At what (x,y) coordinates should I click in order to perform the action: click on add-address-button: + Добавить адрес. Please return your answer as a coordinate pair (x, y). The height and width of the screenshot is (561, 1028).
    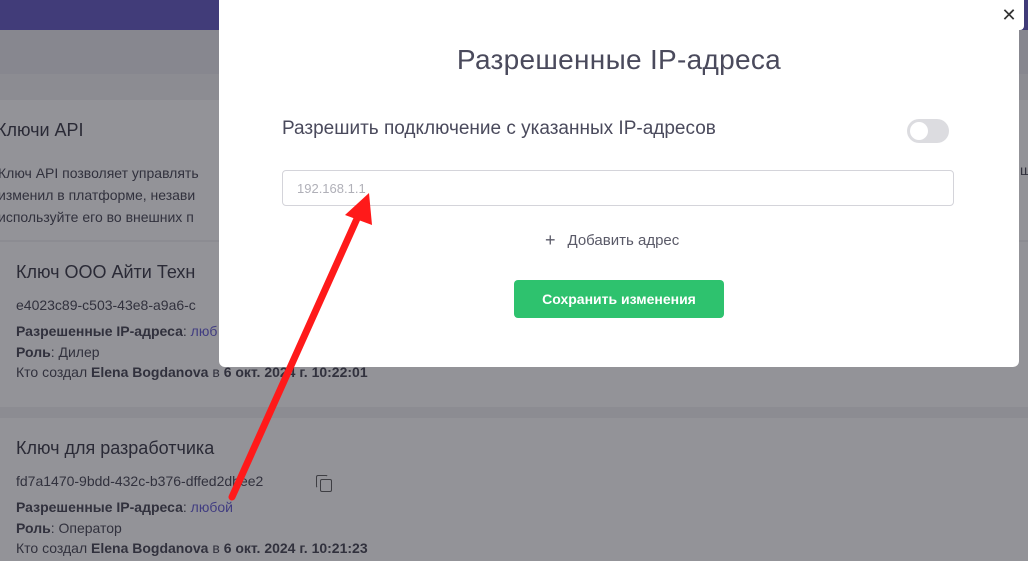
    Looking at the image, I should click on (612, 240).